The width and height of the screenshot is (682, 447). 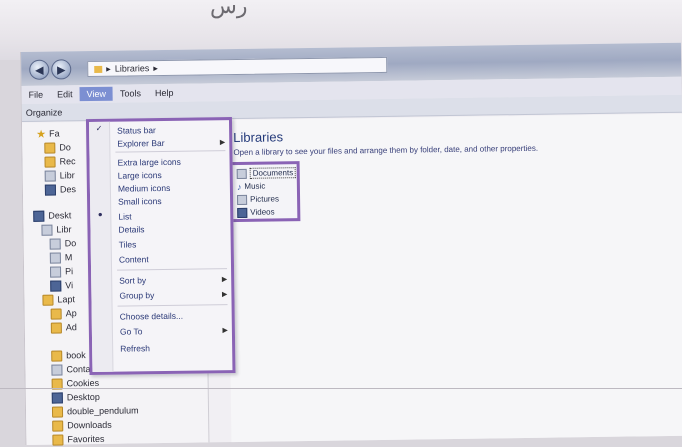 What do you see at coordinates (171, 258) in the screenshot?
I see `menu-item-content: Content` at bounding box center [171, 258].